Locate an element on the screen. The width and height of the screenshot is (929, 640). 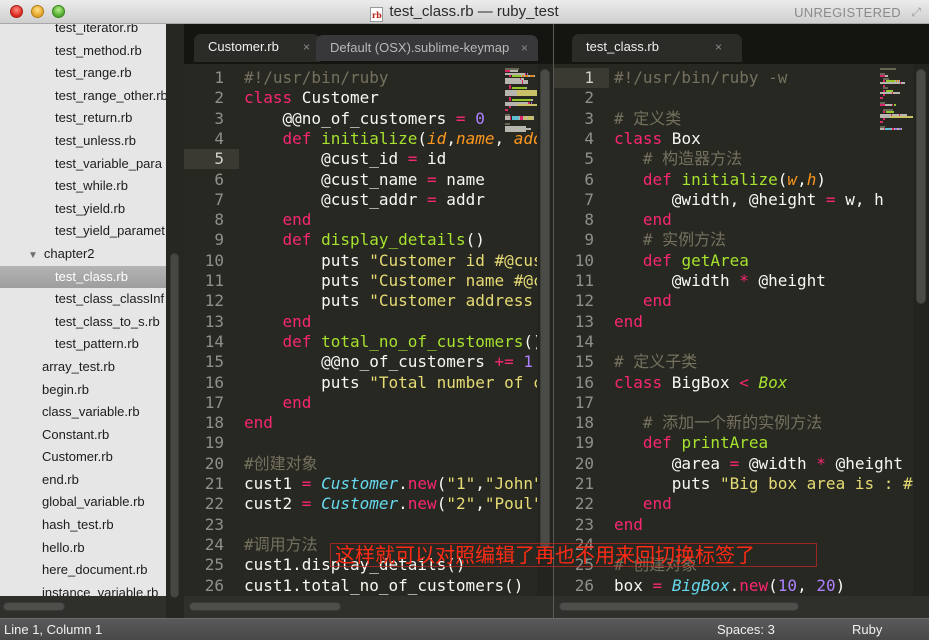
line-number: 12 is located at coordinates (214, 301).